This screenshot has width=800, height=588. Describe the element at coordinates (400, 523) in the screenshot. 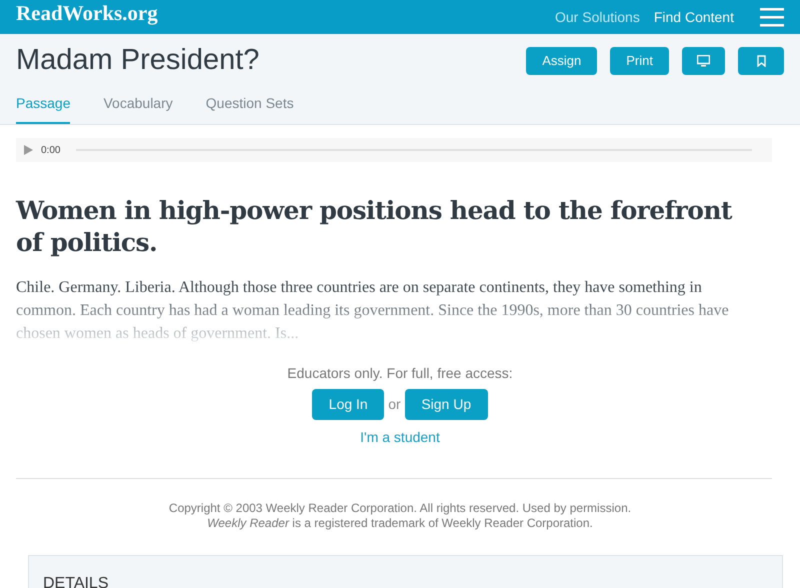

I see `copyright-text: Weekly Reader is a registered trademark of Weekly Reader Corporation.` at that location.